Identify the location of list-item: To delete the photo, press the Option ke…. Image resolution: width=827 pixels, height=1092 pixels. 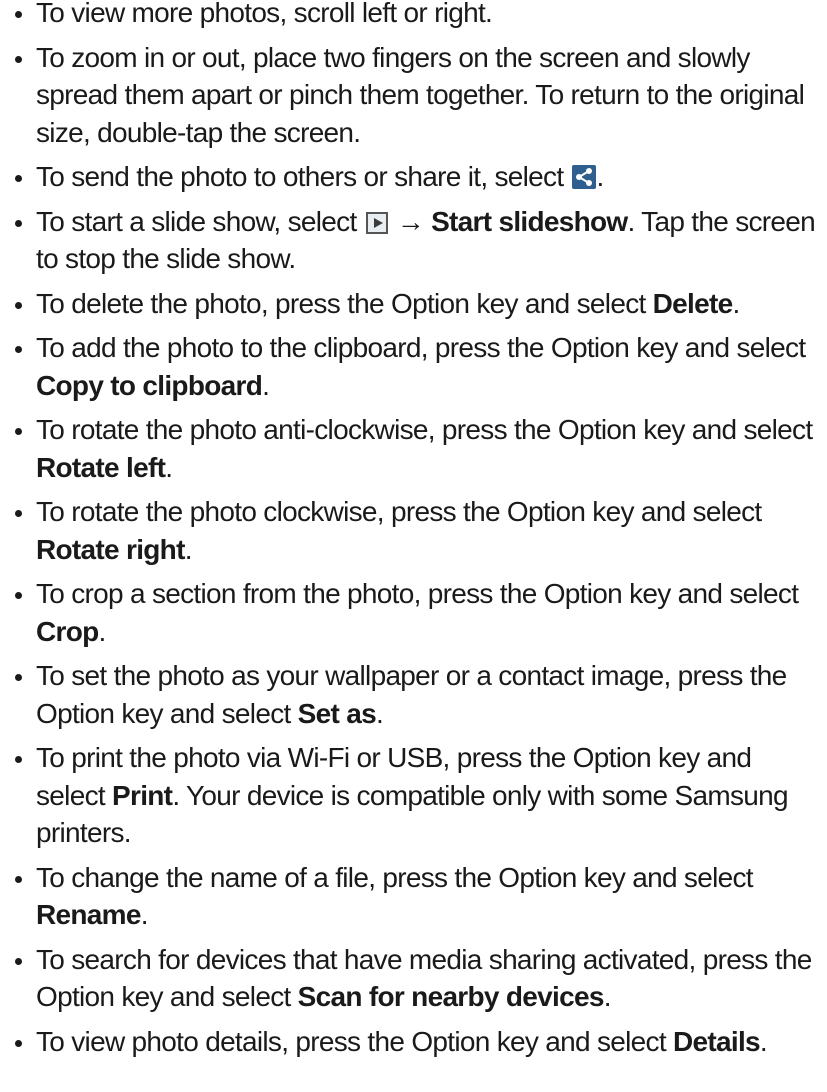
(413, 304).